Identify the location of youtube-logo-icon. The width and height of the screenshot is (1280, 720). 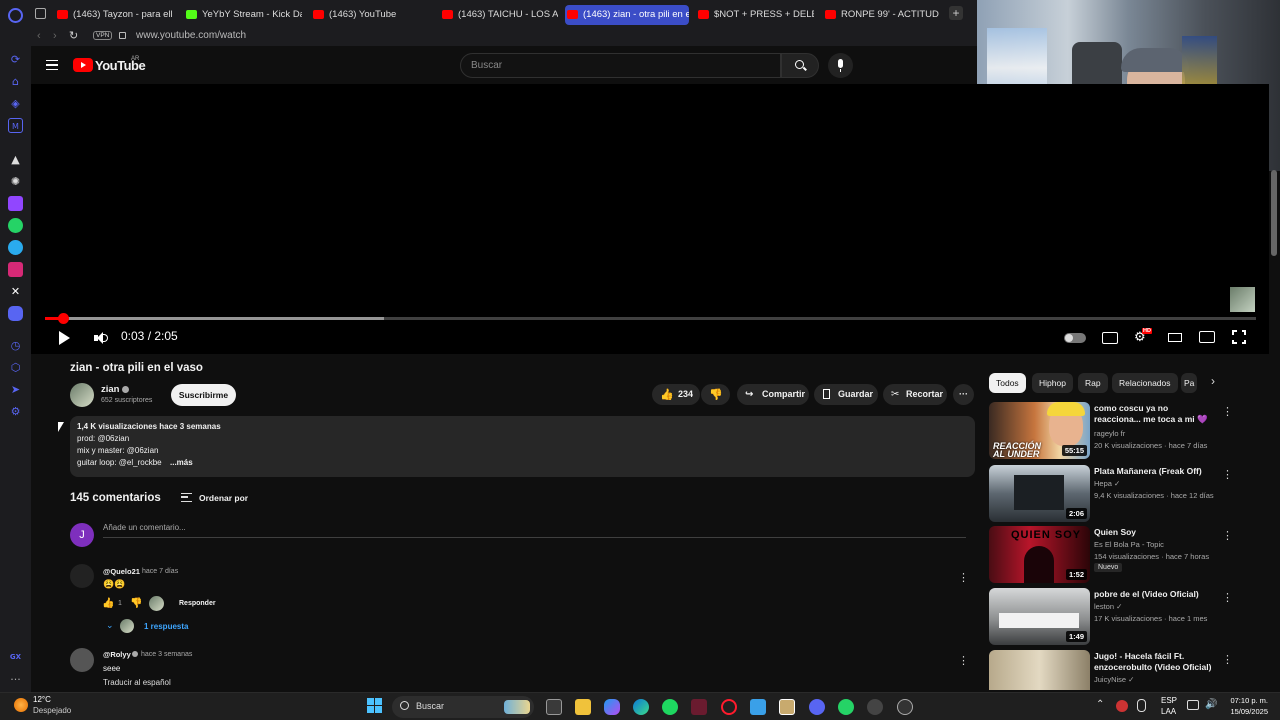
(83, 65).